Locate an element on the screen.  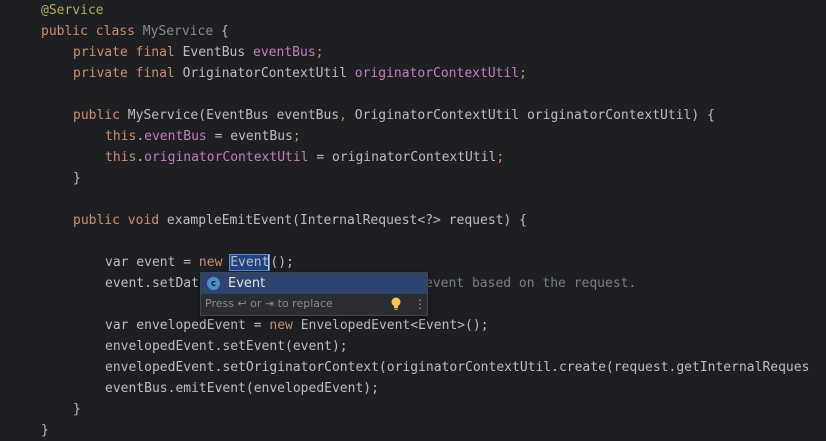
keyword: public void is located at coordinates (120, 220).